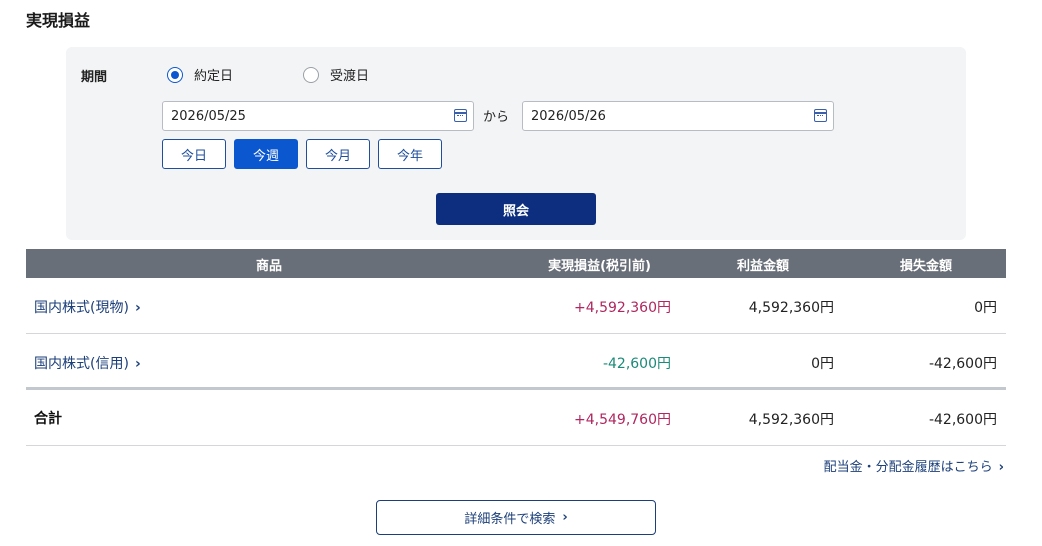  What do you see at coordinates (311, 74) in the screenshot?
I see `radio-unchecked-icon` at bounding box center [311, 74].